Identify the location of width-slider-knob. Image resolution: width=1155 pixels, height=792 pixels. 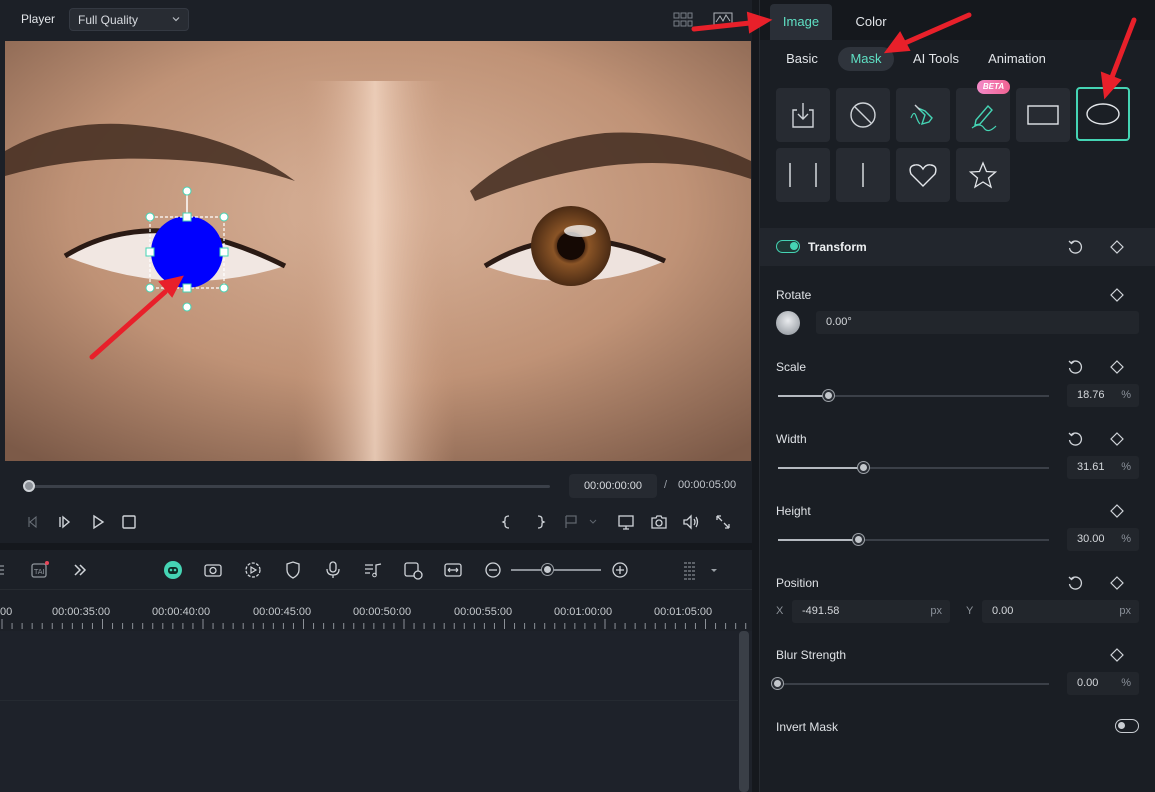
(863, 467).